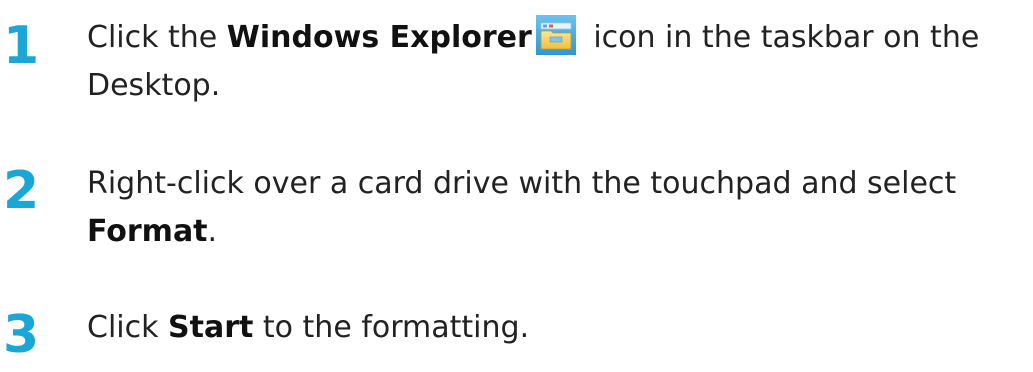 The width and height of the screenshot is (1033, 372). Describe the element at coordinates (212, 231) in the screenshot. I see `step-text-trail: .` at that location.